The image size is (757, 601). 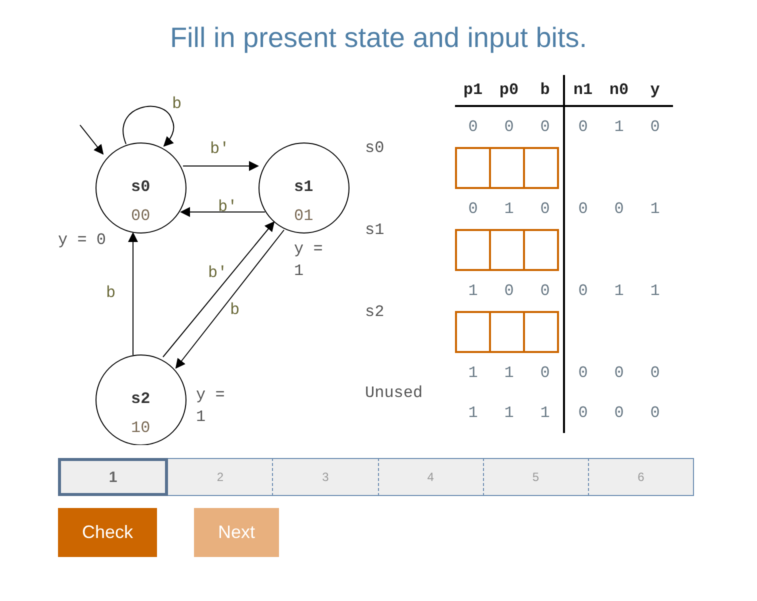 I want to click on column-header: b, so click(x=545, y=90).